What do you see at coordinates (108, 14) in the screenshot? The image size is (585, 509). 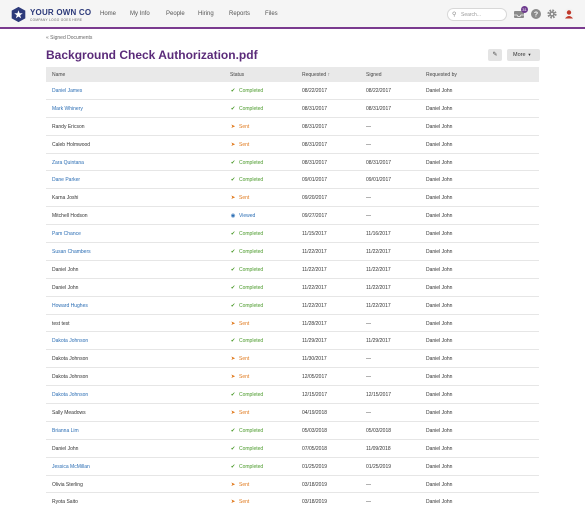 I see `nav-home: Home` at bounding box center [108, 14].